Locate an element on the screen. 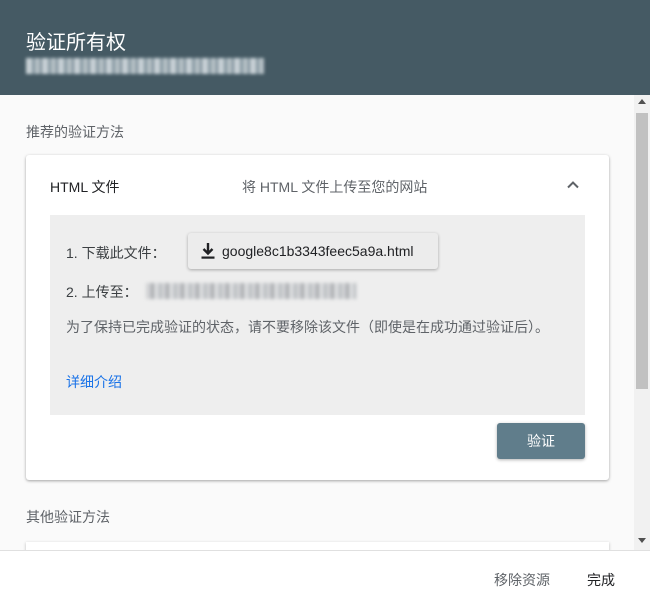  dialog-footer: 移除资源 完成 is located at coordinates (325, 575).